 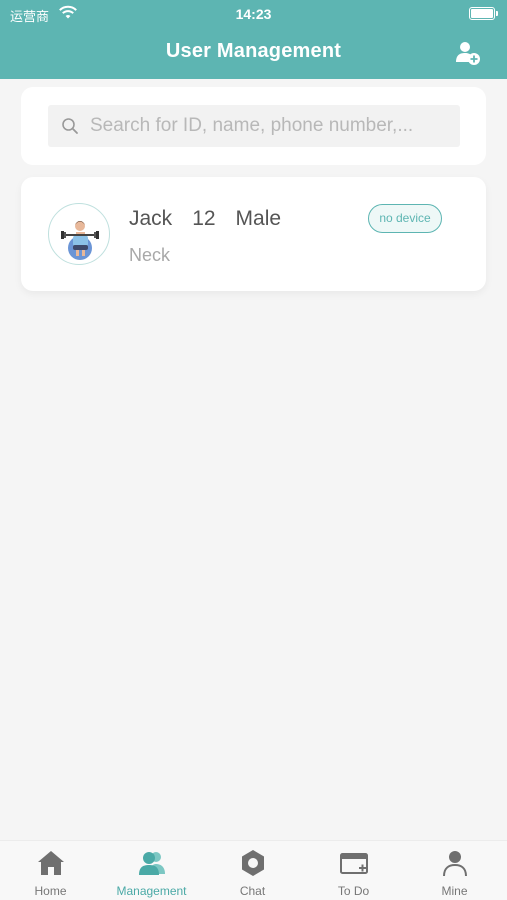 I want to click on user-list-item: Jack 12 Male Neck no device, so click(x=253, y=234).